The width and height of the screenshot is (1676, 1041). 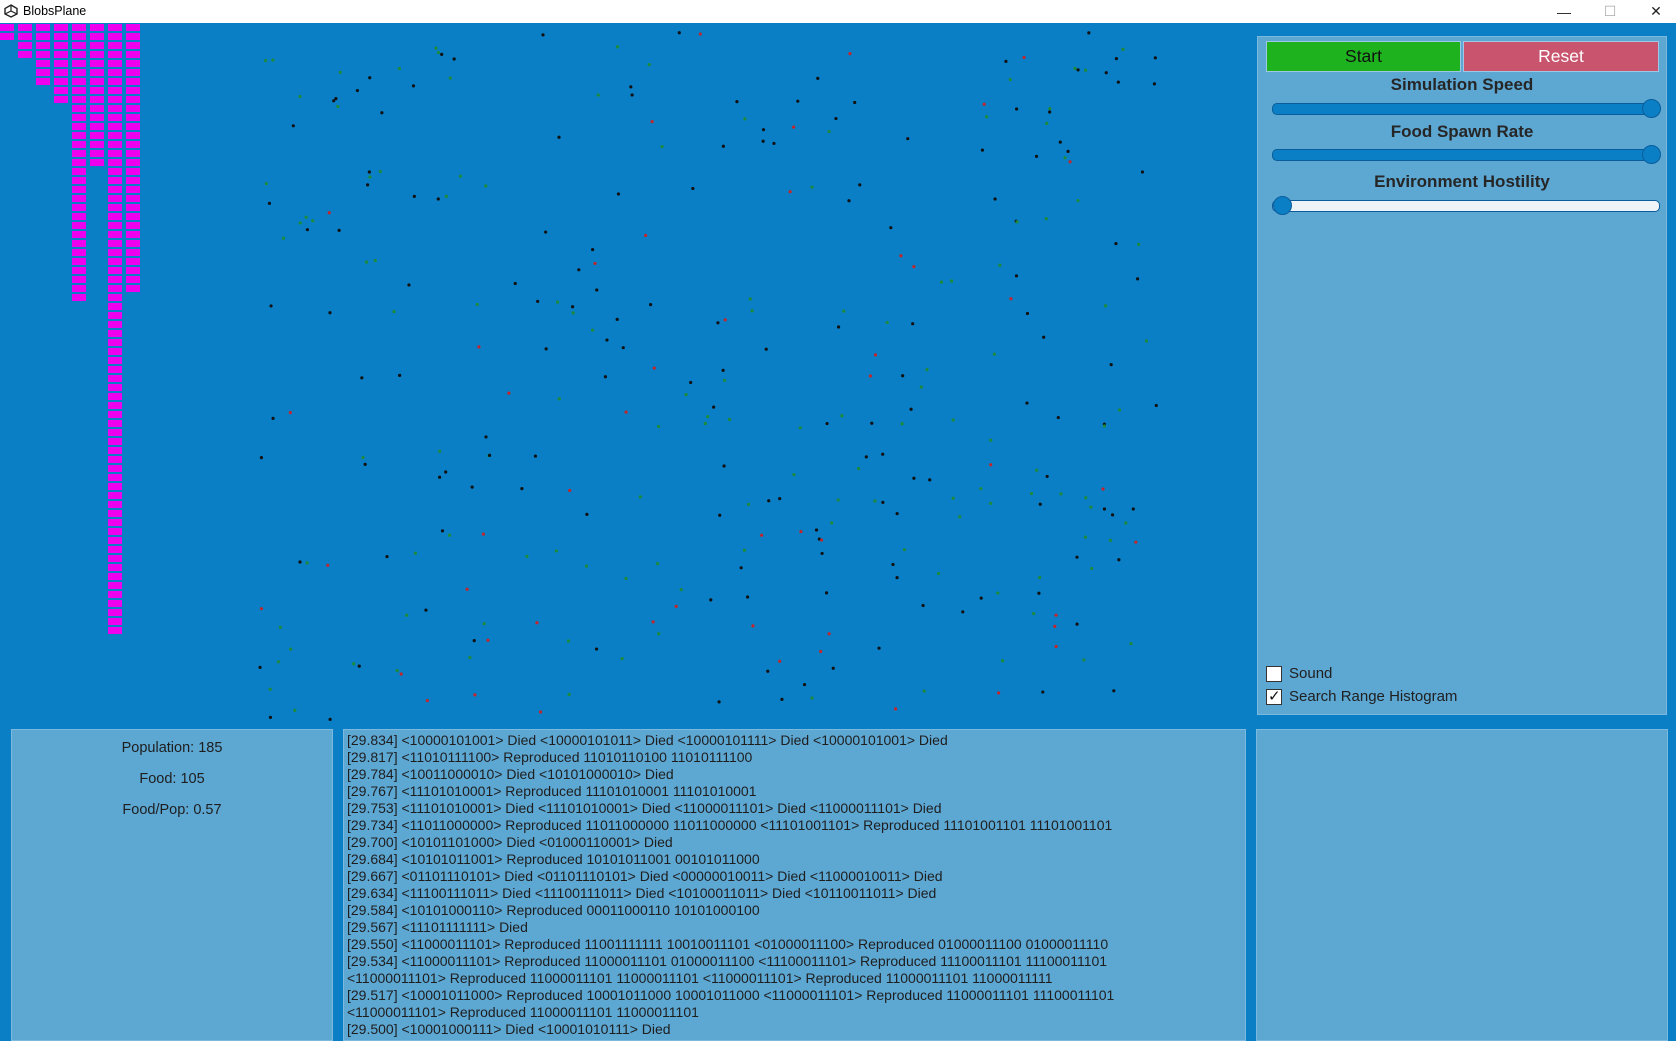 I want to click on maximize-button: ☐, so click(x=1610, y=11).